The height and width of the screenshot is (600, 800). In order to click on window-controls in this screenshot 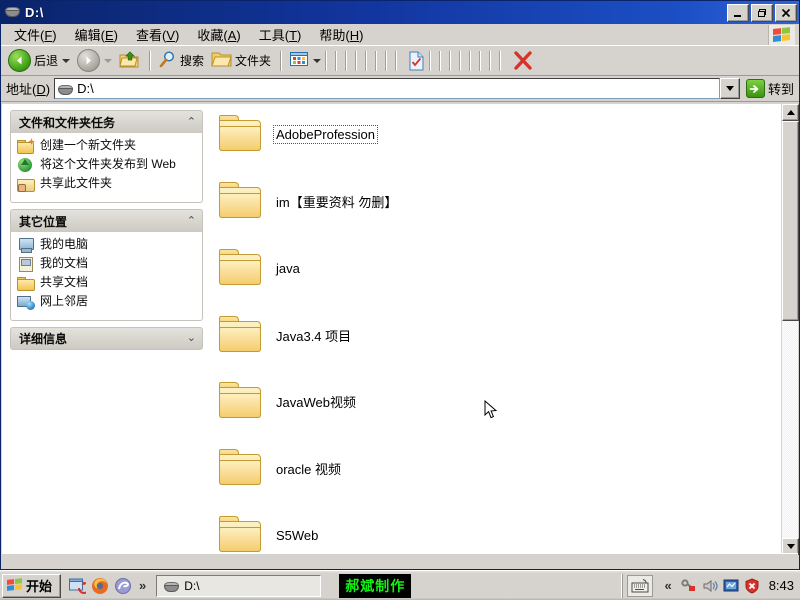, I will do `click(762, 12)`.